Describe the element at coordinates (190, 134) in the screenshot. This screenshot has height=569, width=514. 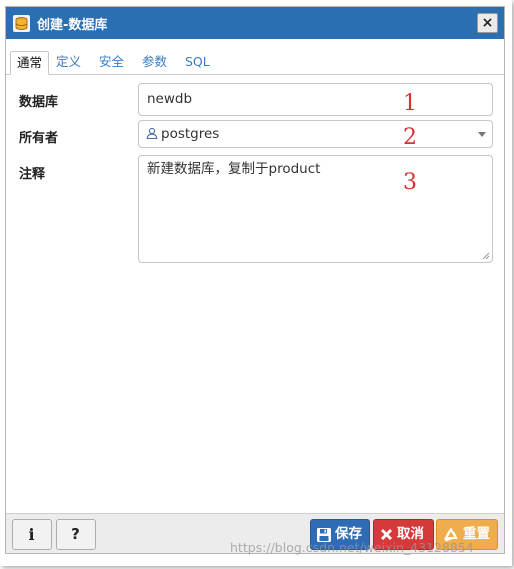
I see `owner-value: postgres` at that location.